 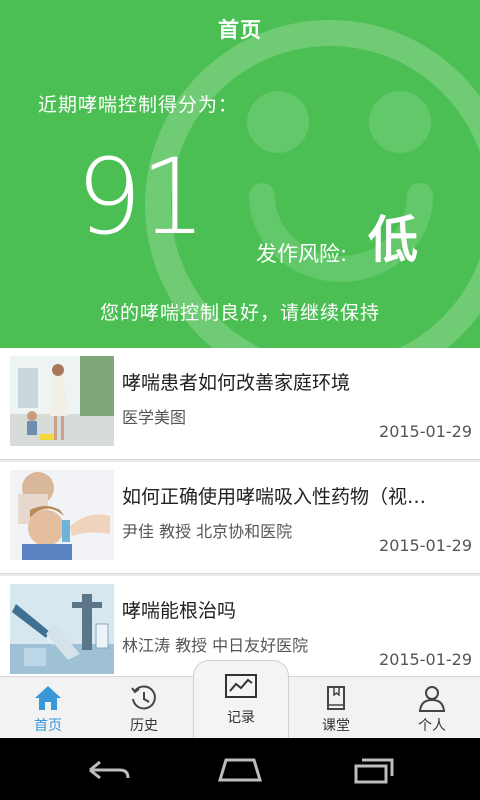 I want to click on recent-apps-icon, so click(x=374, y=770).